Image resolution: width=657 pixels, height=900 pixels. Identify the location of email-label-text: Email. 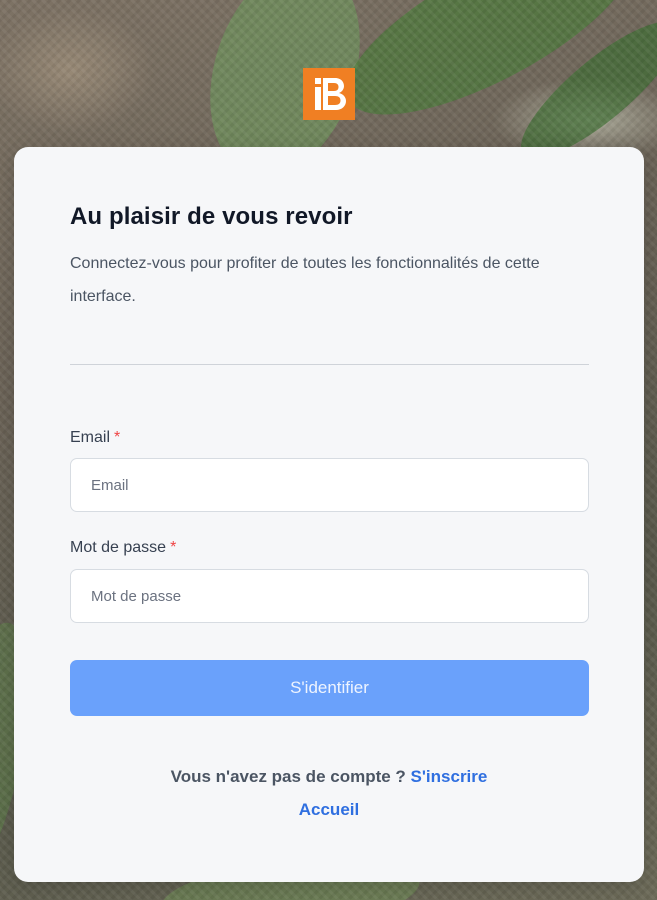
(90, 437).